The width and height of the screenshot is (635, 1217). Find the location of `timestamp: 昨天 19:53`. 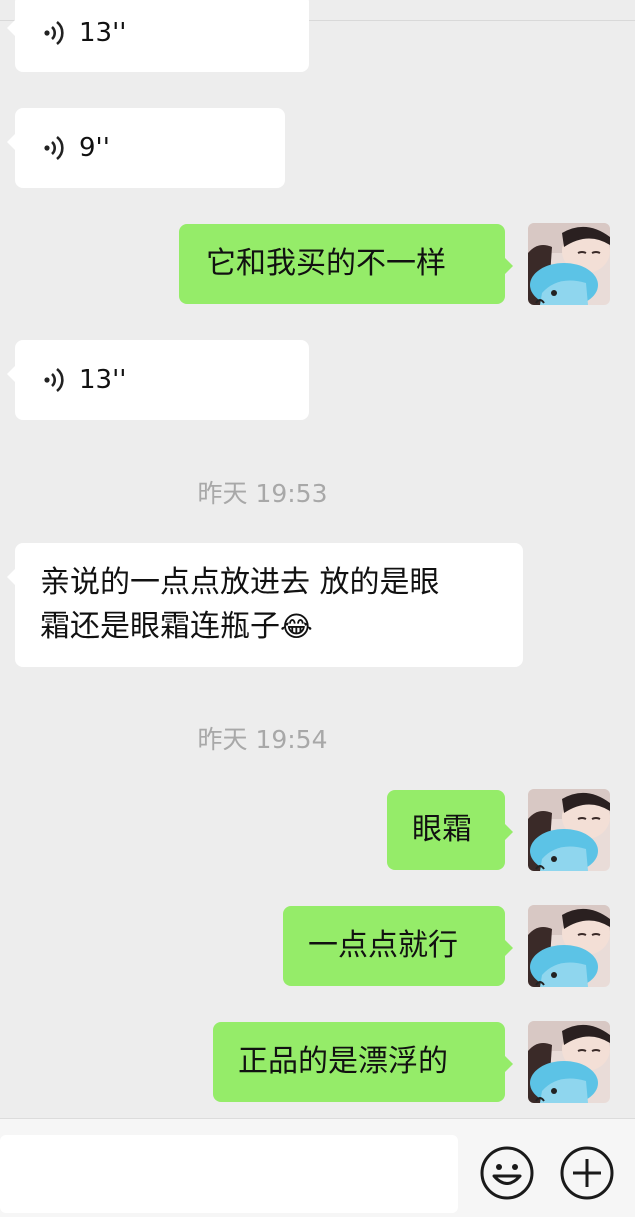

timestamp: 昨天 19:53 is located at coordinates (262, 493).